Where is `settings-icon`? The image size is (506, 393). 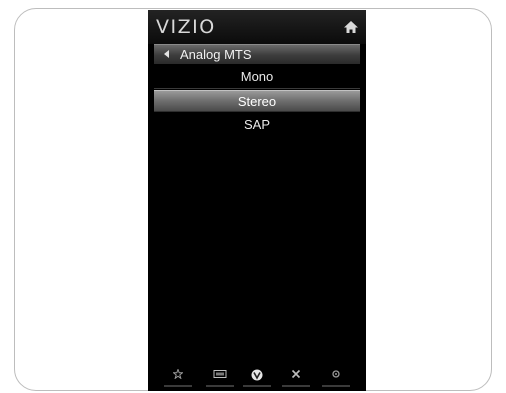 settings-icon is located at coordinates (336, 378).